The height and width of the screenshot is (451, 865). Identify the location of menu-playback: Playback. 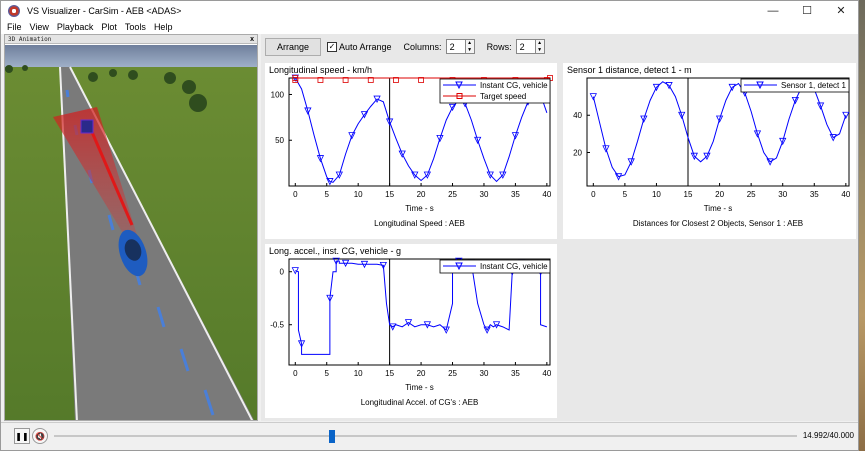
(75, 27).